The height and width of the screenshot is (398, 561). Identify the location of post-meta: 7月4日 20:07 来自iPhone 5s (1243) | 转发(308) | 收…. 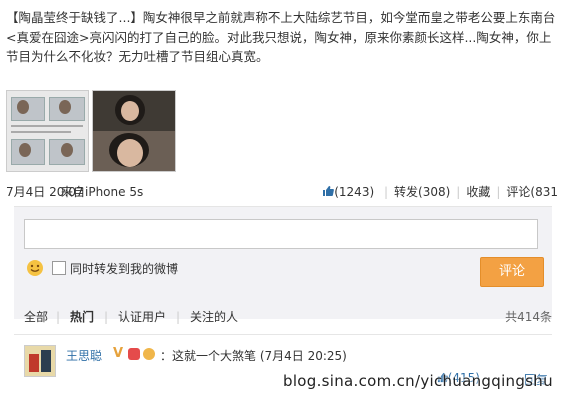
(282, 191).